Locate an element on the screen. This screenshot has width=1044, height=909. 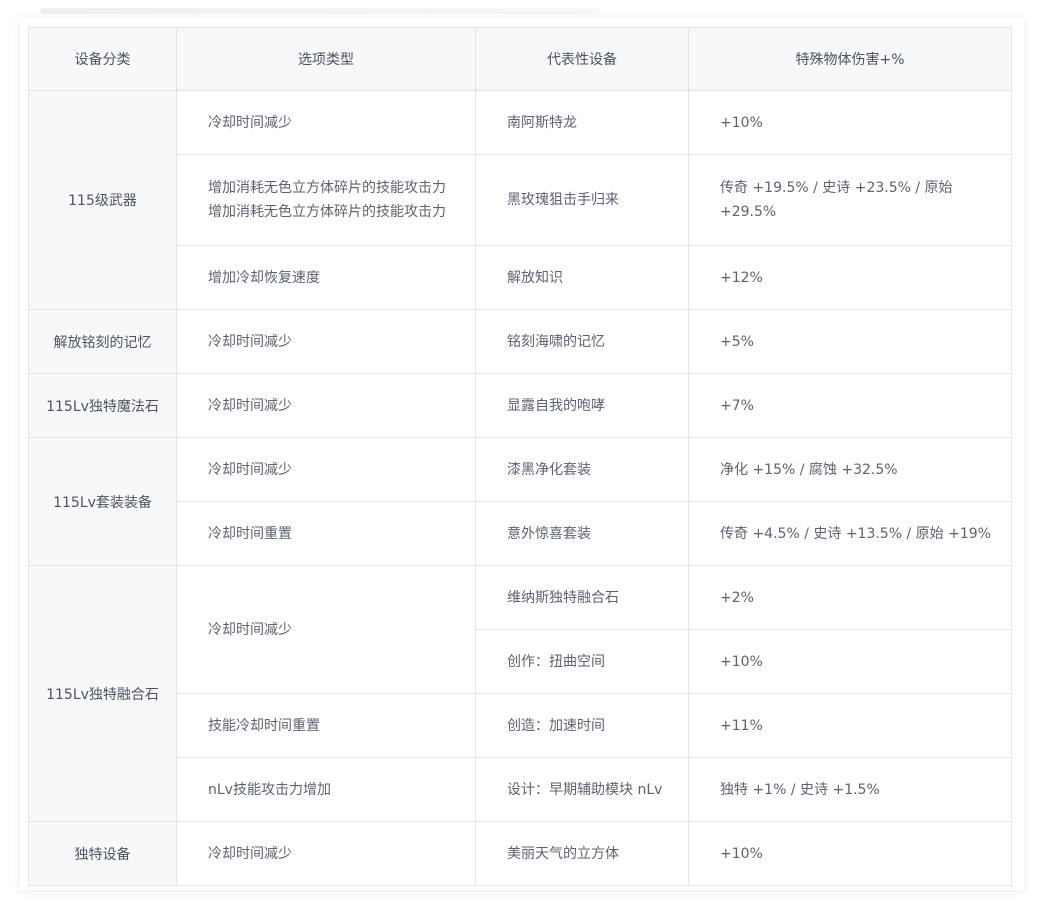
device-cell: 美丽天气的立方体 is located at coordinates (582, 853).